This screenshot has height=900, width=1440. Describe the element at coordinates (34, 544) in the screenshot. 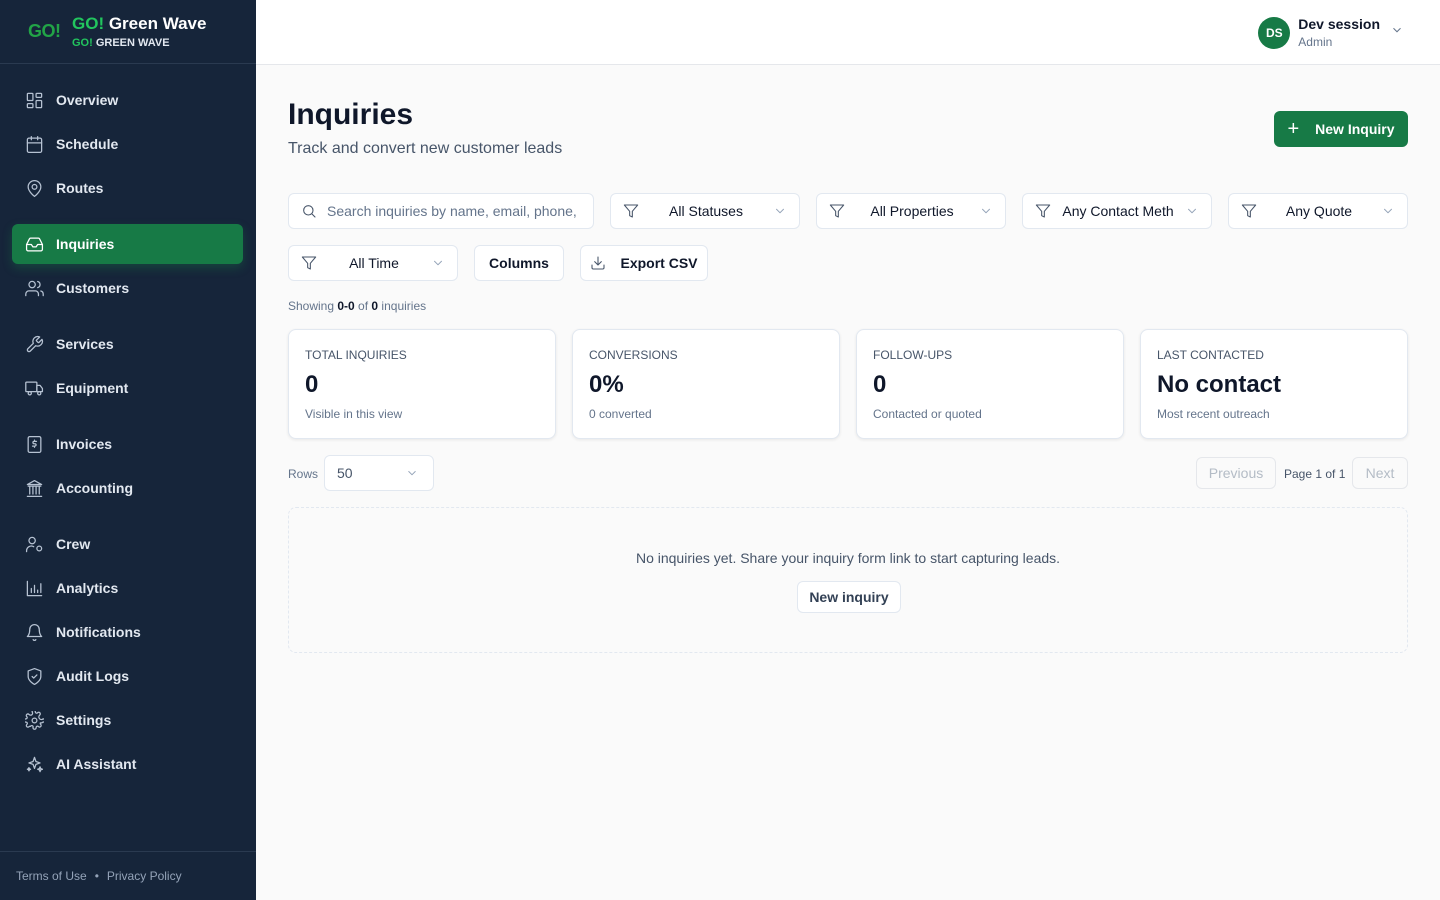

I see `user-gear-icon` at that location.